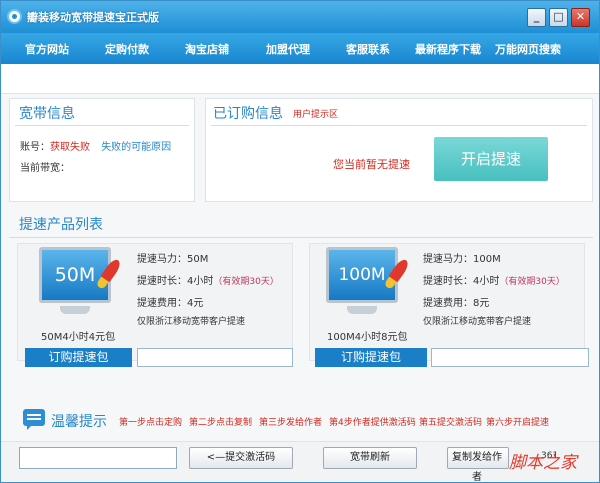 This screenshot has width=600, height=483. What do you see at coordinates (518, 423) in the screenshot?
I see `tip-step-6: 第六步开启提速` at bounding box center [518, 423].